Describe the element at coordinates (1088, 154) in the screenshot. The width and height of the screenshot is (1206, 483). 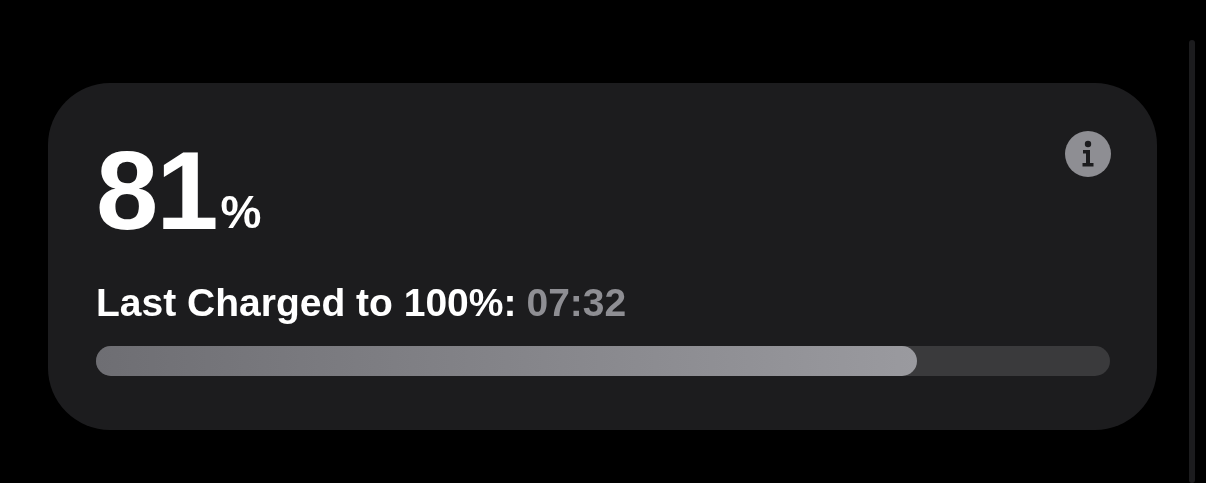
I see `info-icon` at that location.